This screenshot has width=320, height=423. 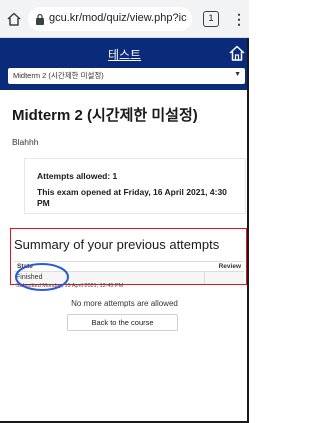 I want to click on course-select-value: Midterm 2 (시간제한 미설정), so click(x=58, y=75).